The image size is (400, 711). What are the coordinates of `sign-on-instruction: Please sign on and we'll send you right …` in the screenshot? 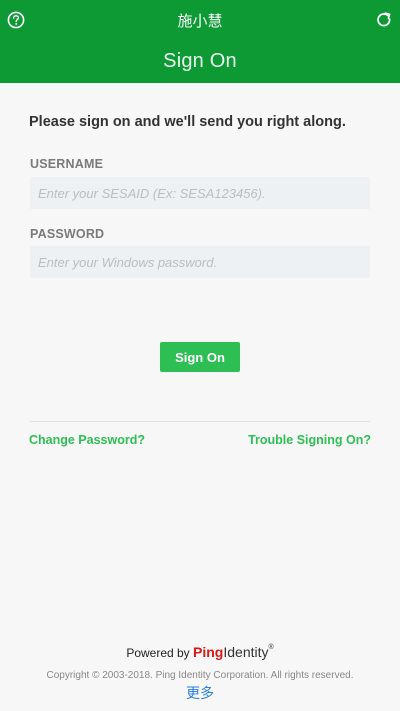 It's located at (187, 122).